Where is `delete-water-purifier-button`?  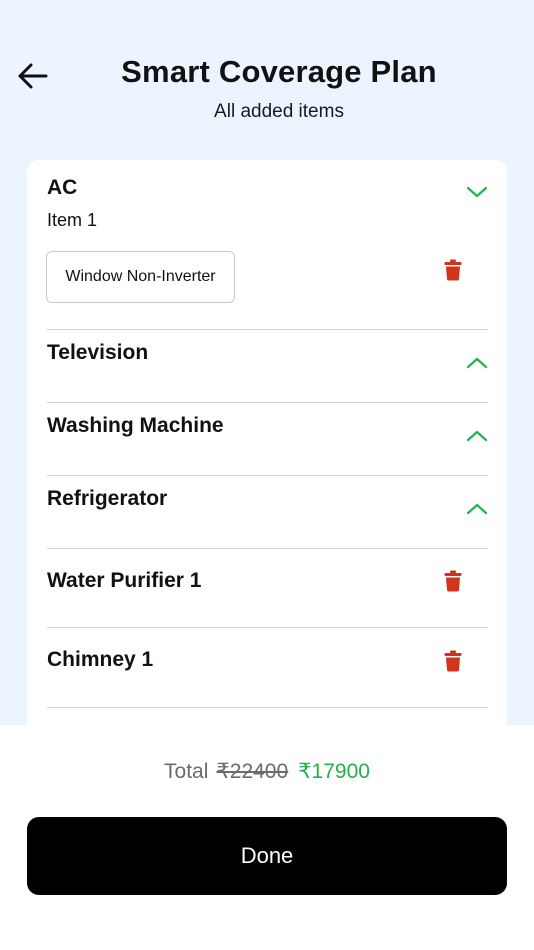 delete-water-purifier-button is located at coordinates (453, 581).